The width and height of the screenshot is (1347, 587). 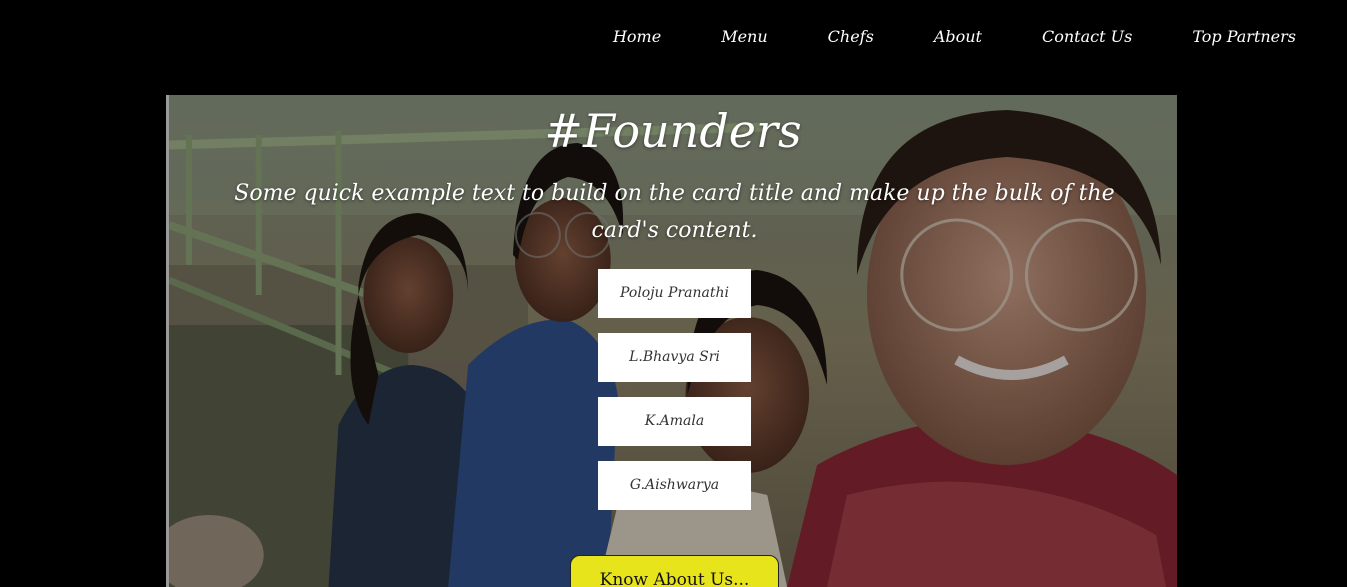 I want to click on founder-button-k-amala: K.Amala, so click(x=674, y=421).